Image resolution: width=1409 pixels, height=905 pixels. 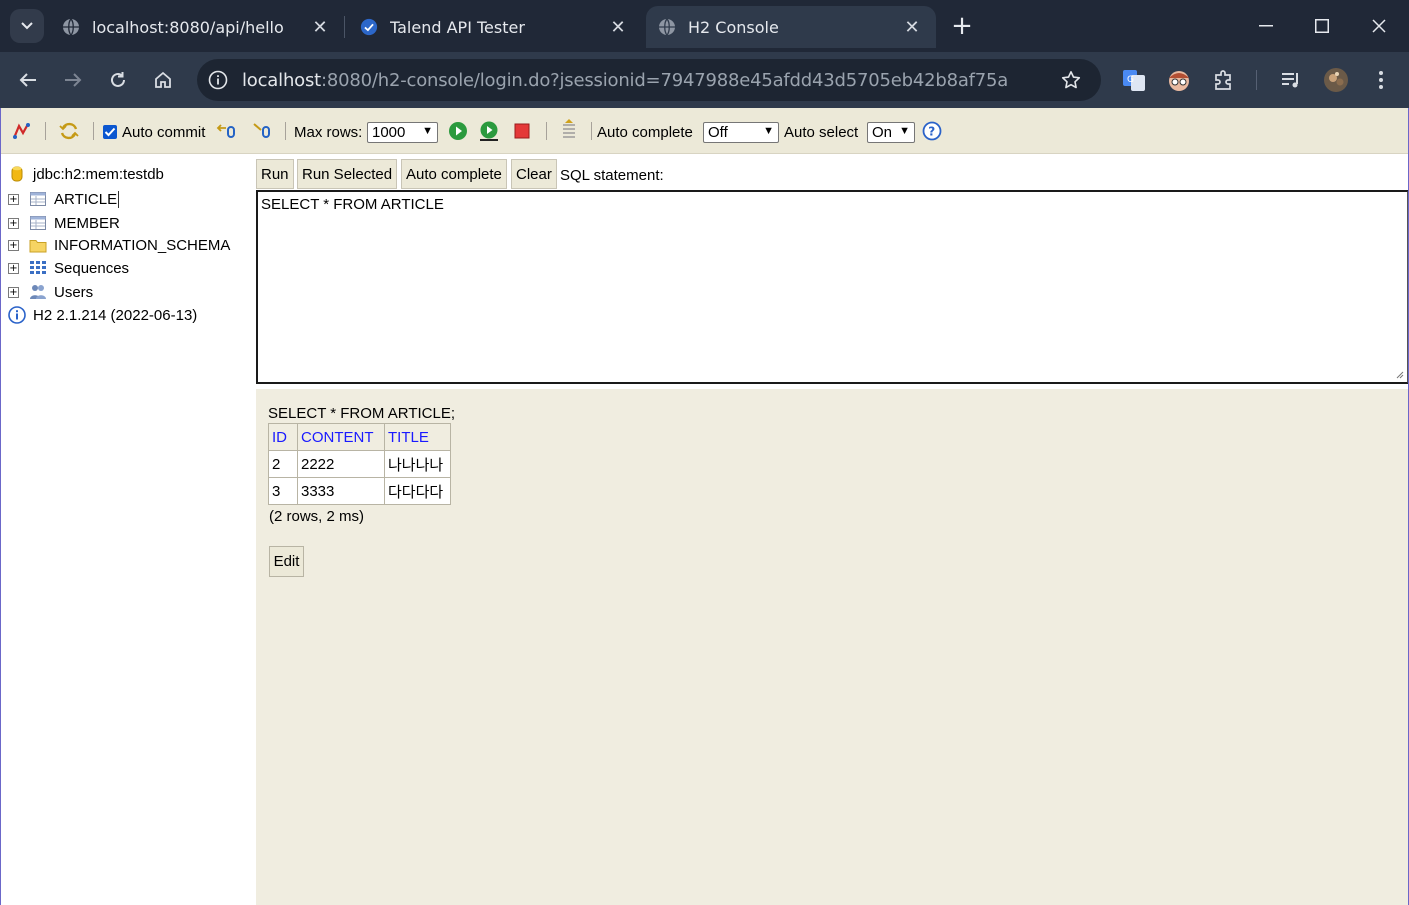 What do you see at coordinates (341, 464) in the screenshot?
I see `table-cell: 2222` at bounding box center [341, 464].